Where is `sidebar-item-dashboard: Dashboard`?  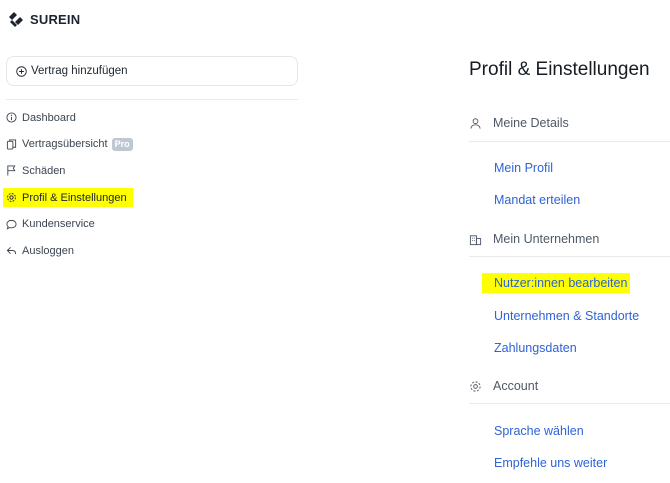
sidebar-item-dashboard: Dashboard is located at coordinates (69, 117).